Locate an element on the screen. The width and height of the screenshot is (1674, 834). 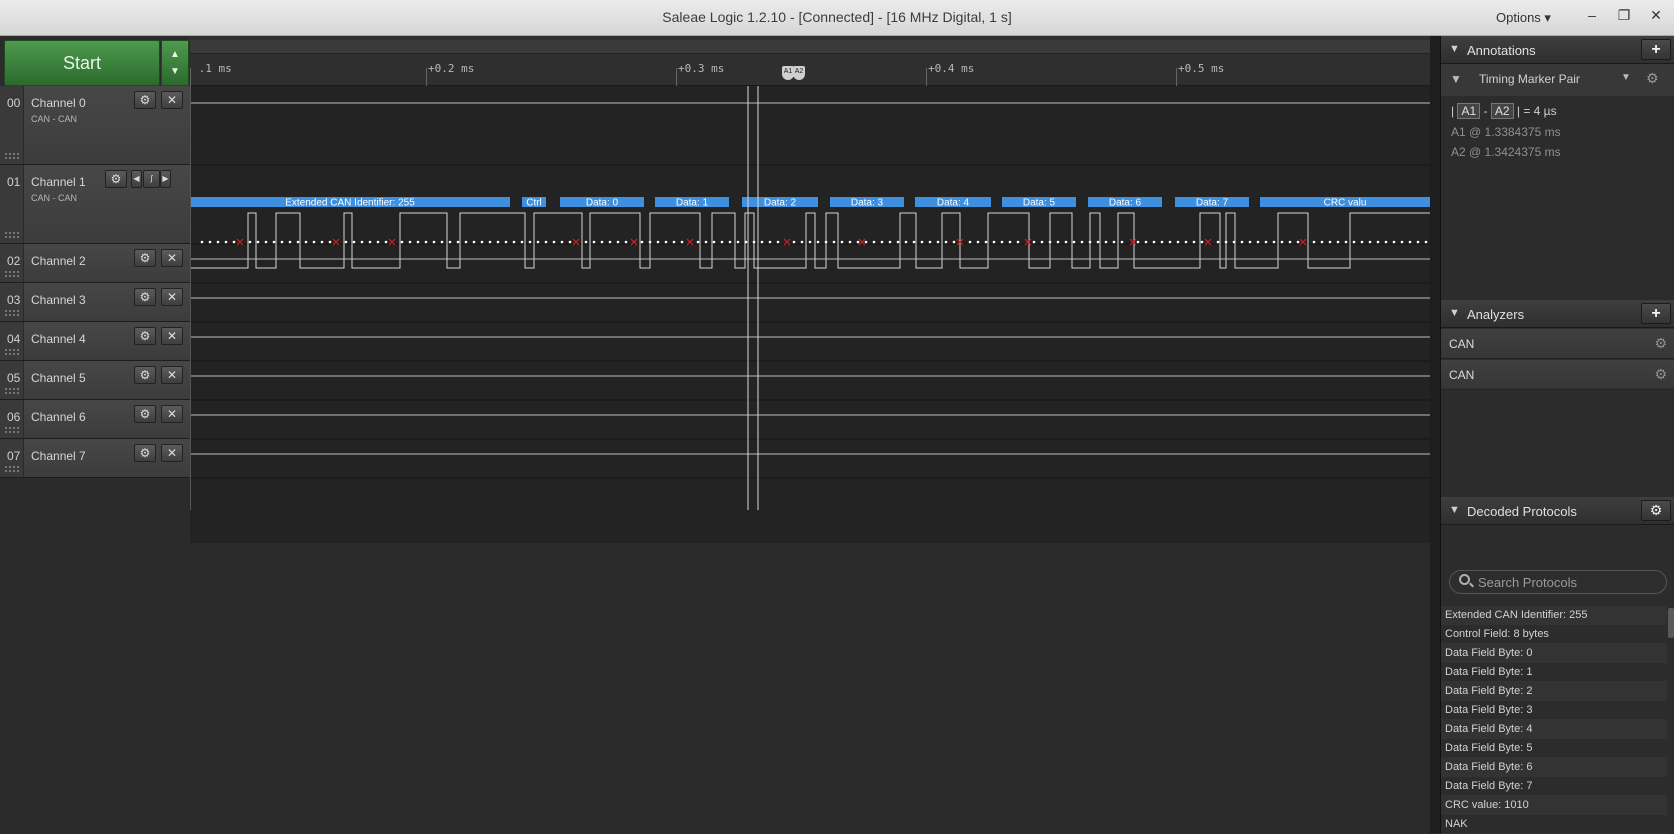
decoded-protocol-item: Data Field Byte: 3 is located at coordinates (1554, 710).